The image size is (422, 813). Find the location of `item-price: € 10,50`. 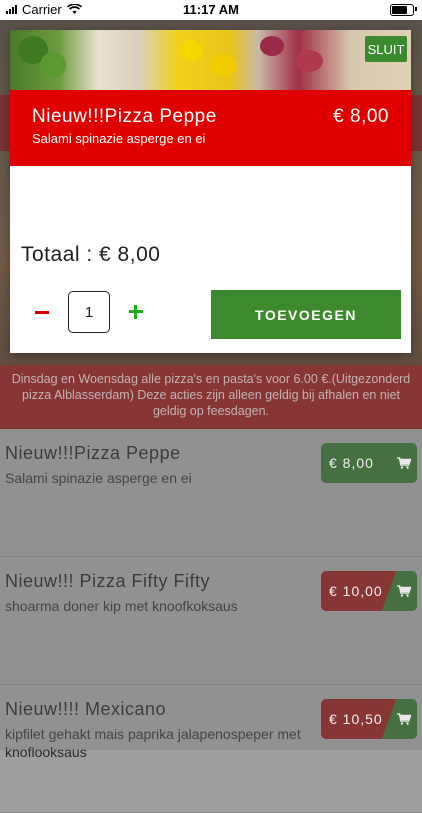

item-price: € 10,50 is located at coordinates (356, 719).